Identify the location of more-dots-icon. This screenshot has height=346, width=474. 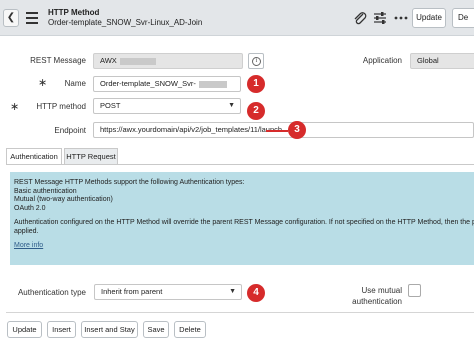
(401, 18).